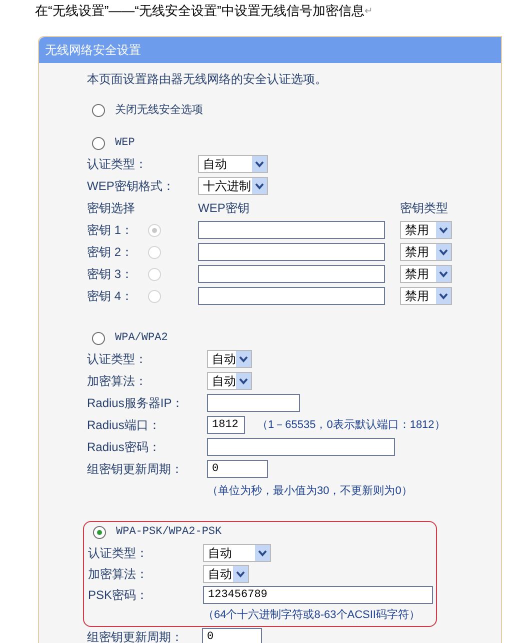 This screenshot has width=532, height=643. Describe the element at coordinates (110, 296) in the screenshot. I see `field-label: 密钥 4：` at that location.